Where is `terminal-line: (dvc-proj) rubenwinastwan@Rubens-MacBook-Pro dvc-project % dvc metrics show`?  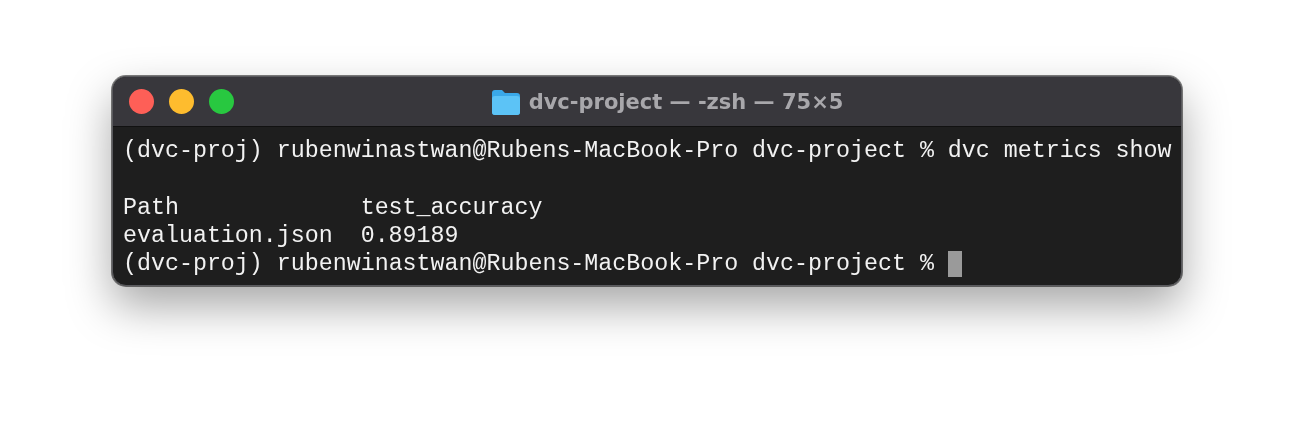 terminal-line: (dvc-proj) rubenwinastwan@Rubens-MacBook-Pro dvc-project % dvc metrics show is located at coordinates (647, 151).